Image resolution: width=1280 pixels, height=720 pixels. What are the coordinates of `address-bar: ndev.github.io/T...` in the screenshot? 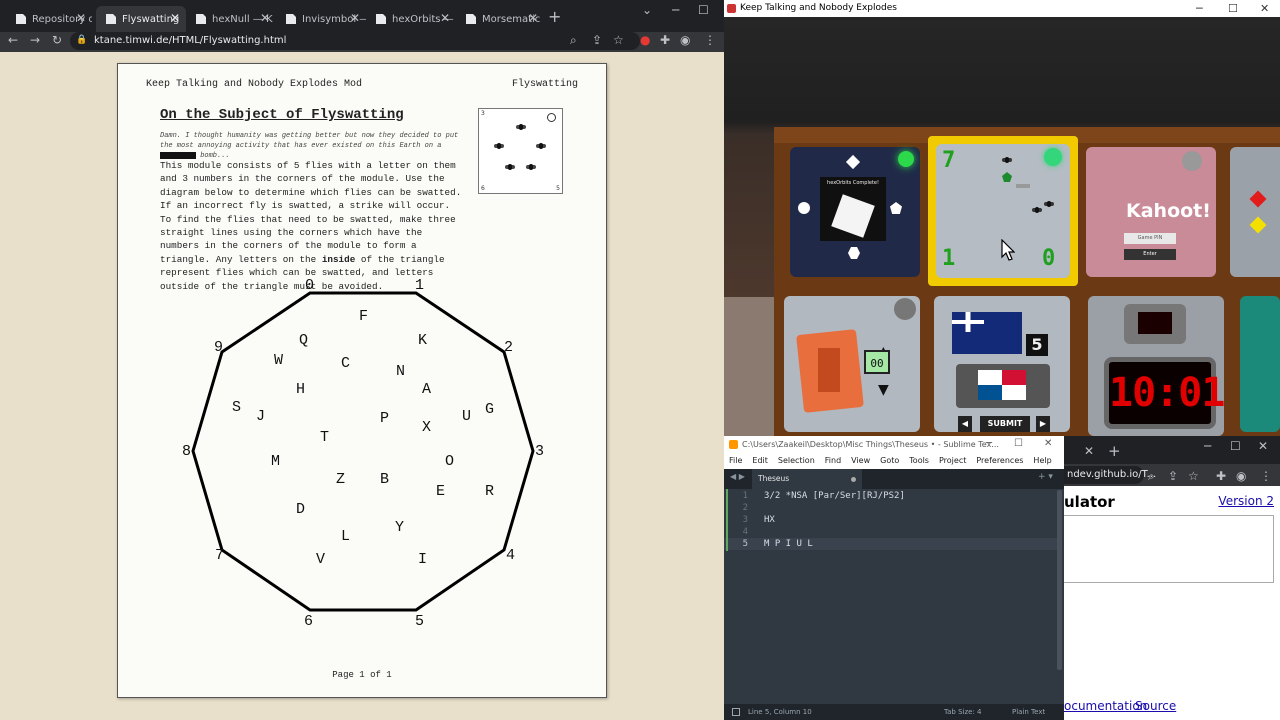 It's located at (1110, 475).